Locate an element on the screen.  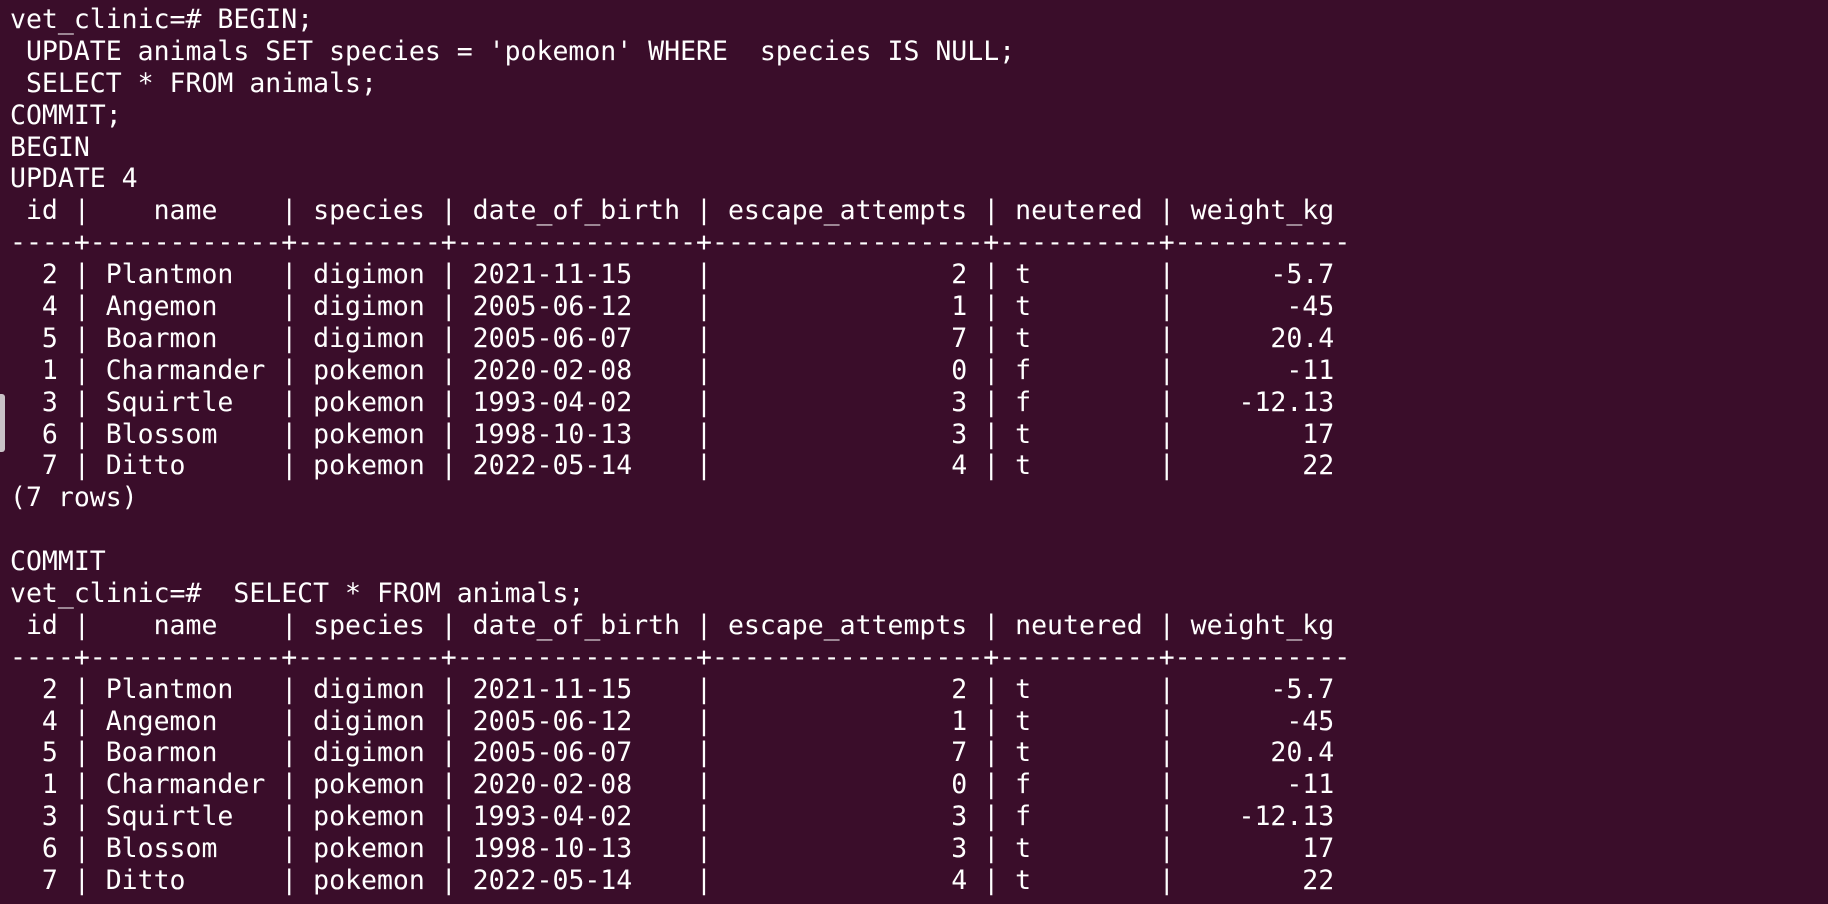
terminal-line: COMMIT; is located at coordinates (66, 115).